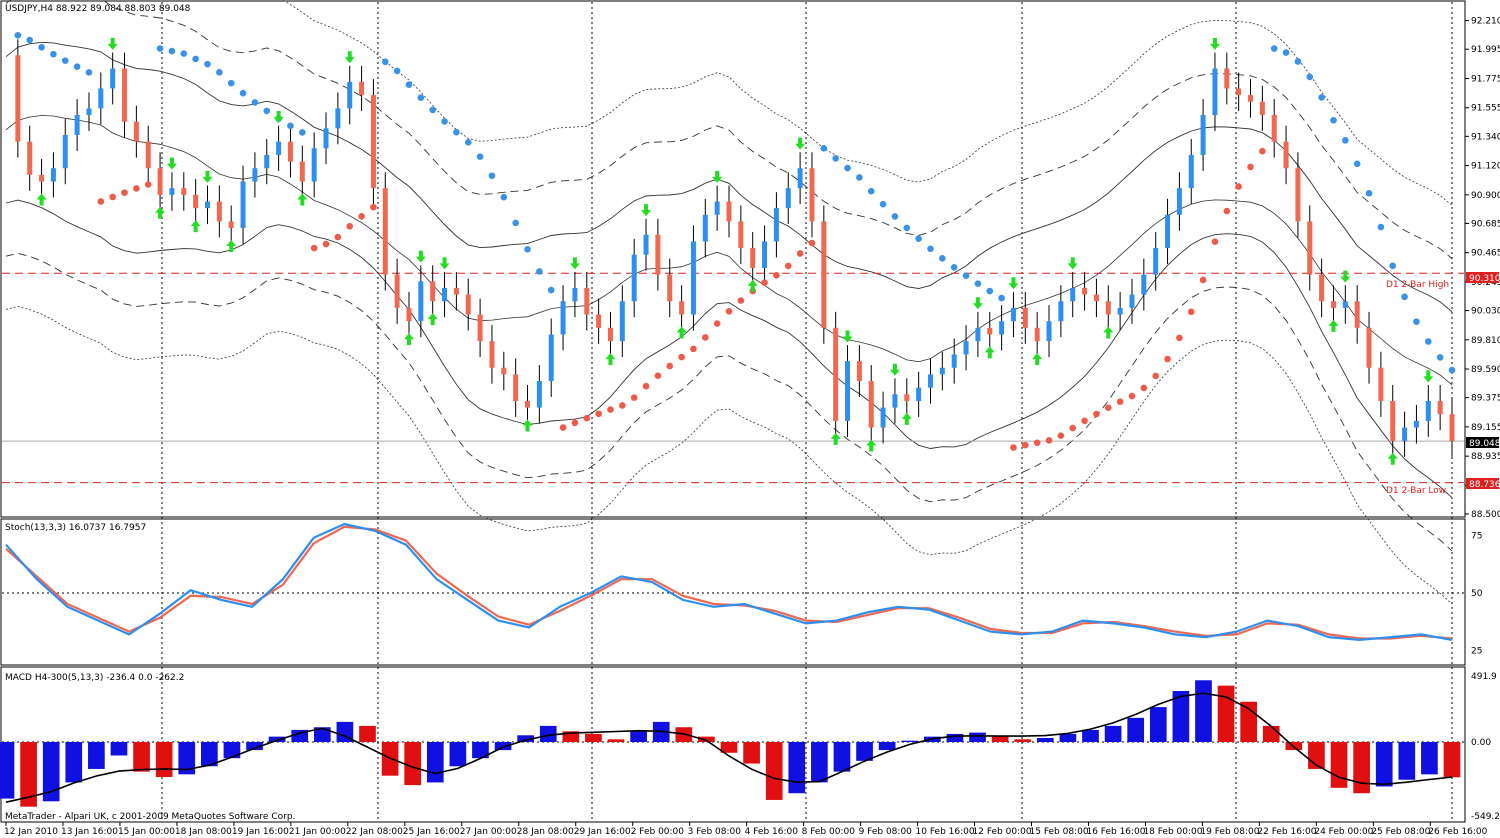  Describe the element at coordinates (1485, 817) in the screenshot. I see `macd-tick-label: -549.2` at that location.